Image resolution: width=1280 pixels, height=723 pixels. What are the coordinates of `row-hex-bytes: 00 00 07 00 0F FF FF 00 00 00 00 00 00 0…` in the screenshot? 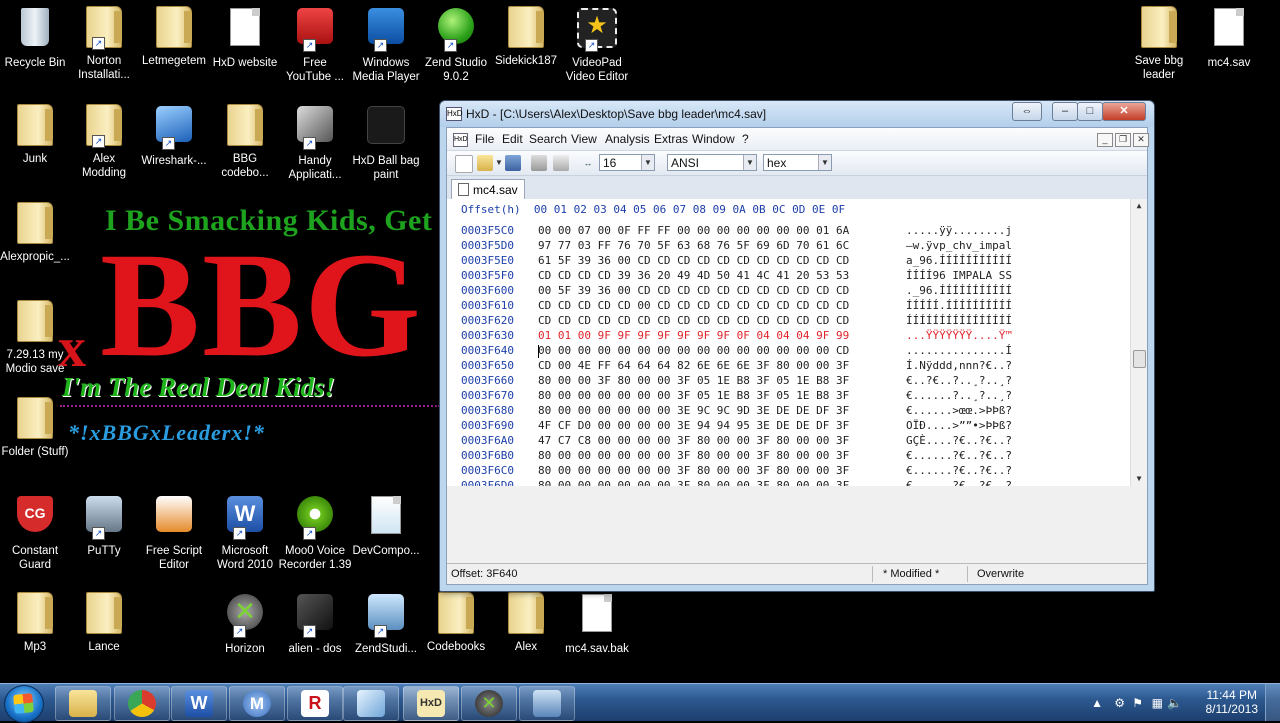 It's located at (693, 230).